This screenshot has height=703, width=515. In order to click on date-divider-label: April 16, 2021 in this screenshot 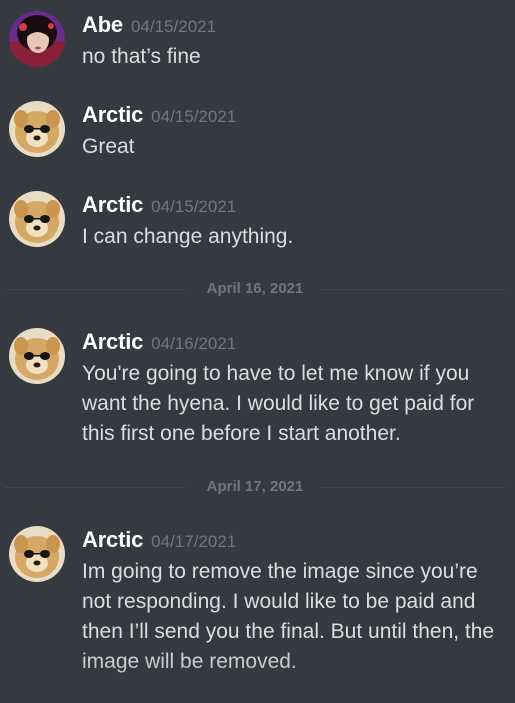, I will do `click(255, 288)`.